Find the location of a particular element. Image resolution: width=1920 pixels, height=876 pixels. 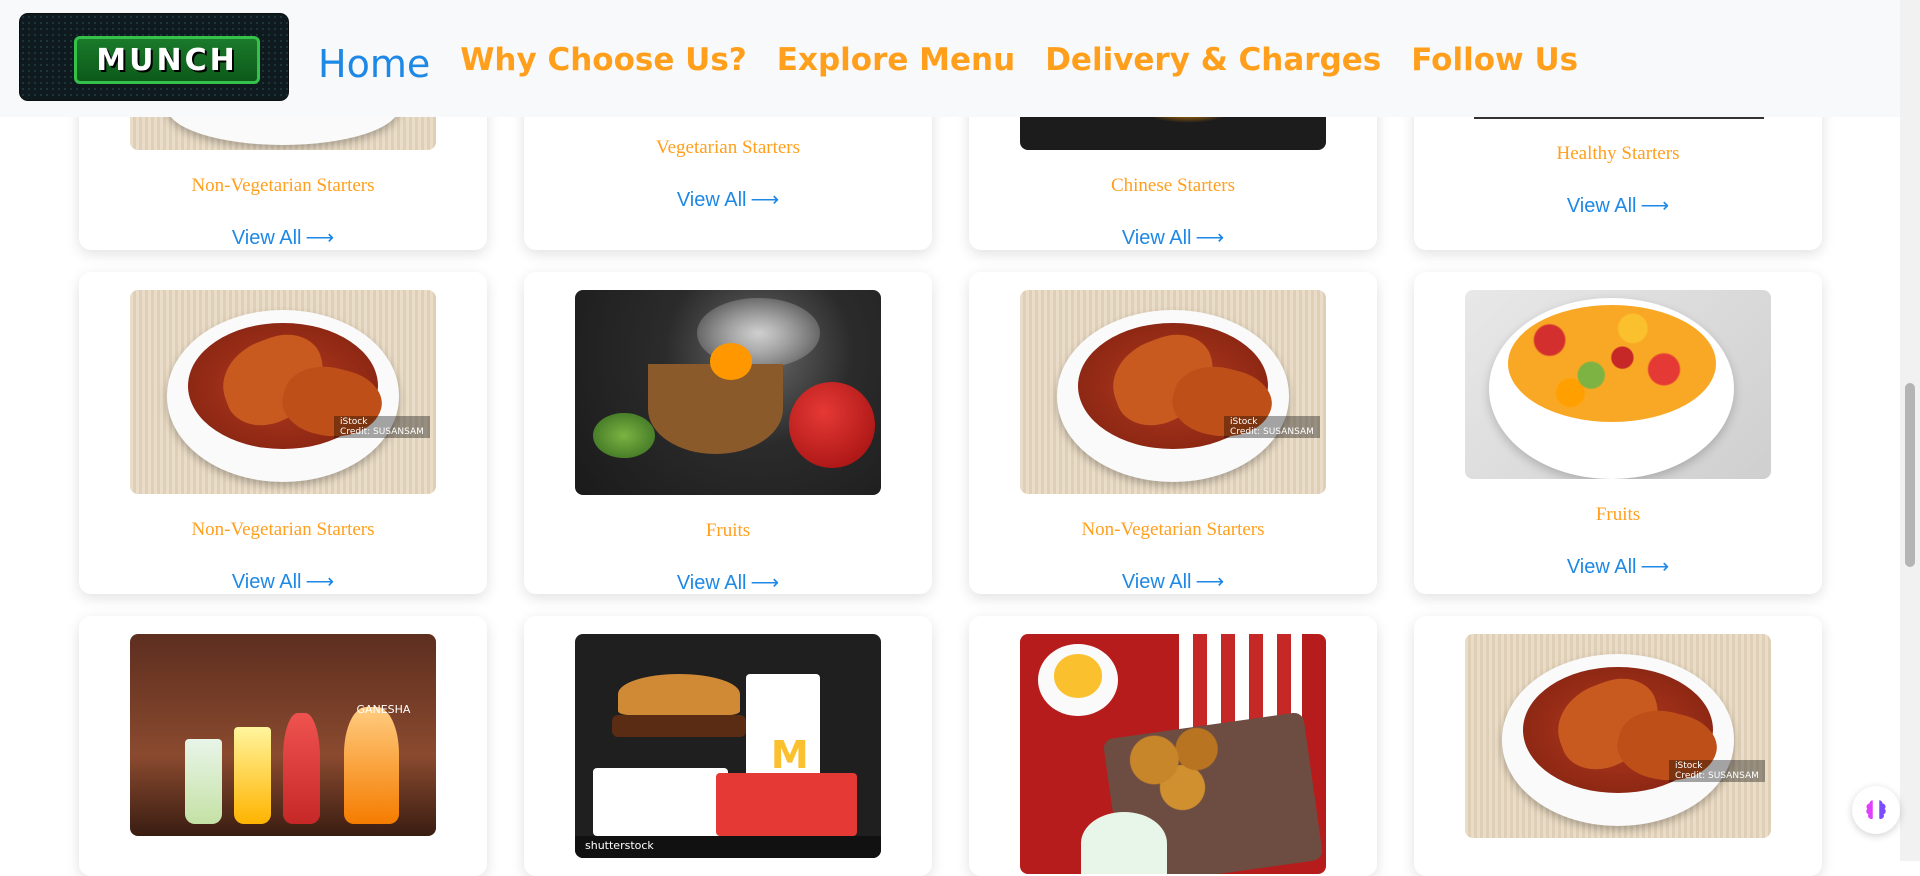

menu-card: iStock Credit: SUSANSAM is located at coordinates (1618, 746).